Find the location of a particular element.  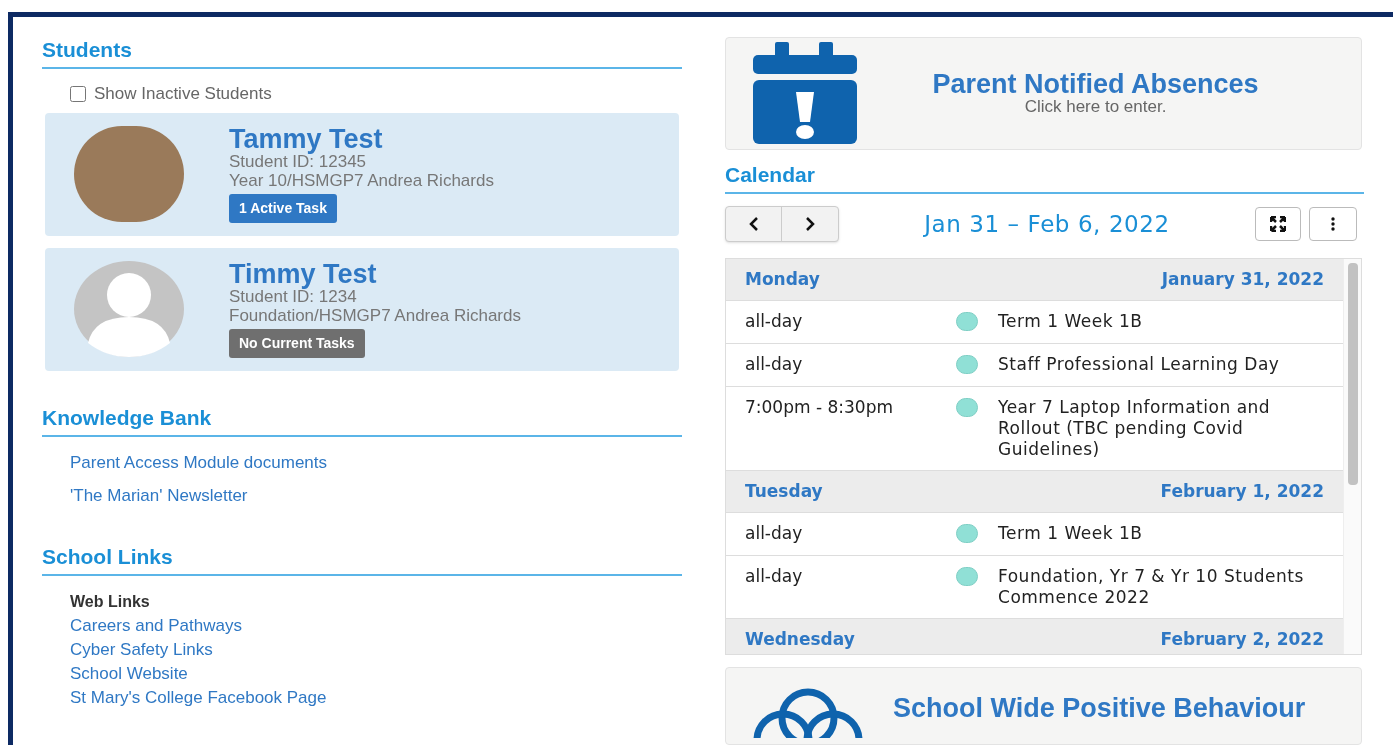

student-name: Timmy Test is located at coordinates (303, 274).